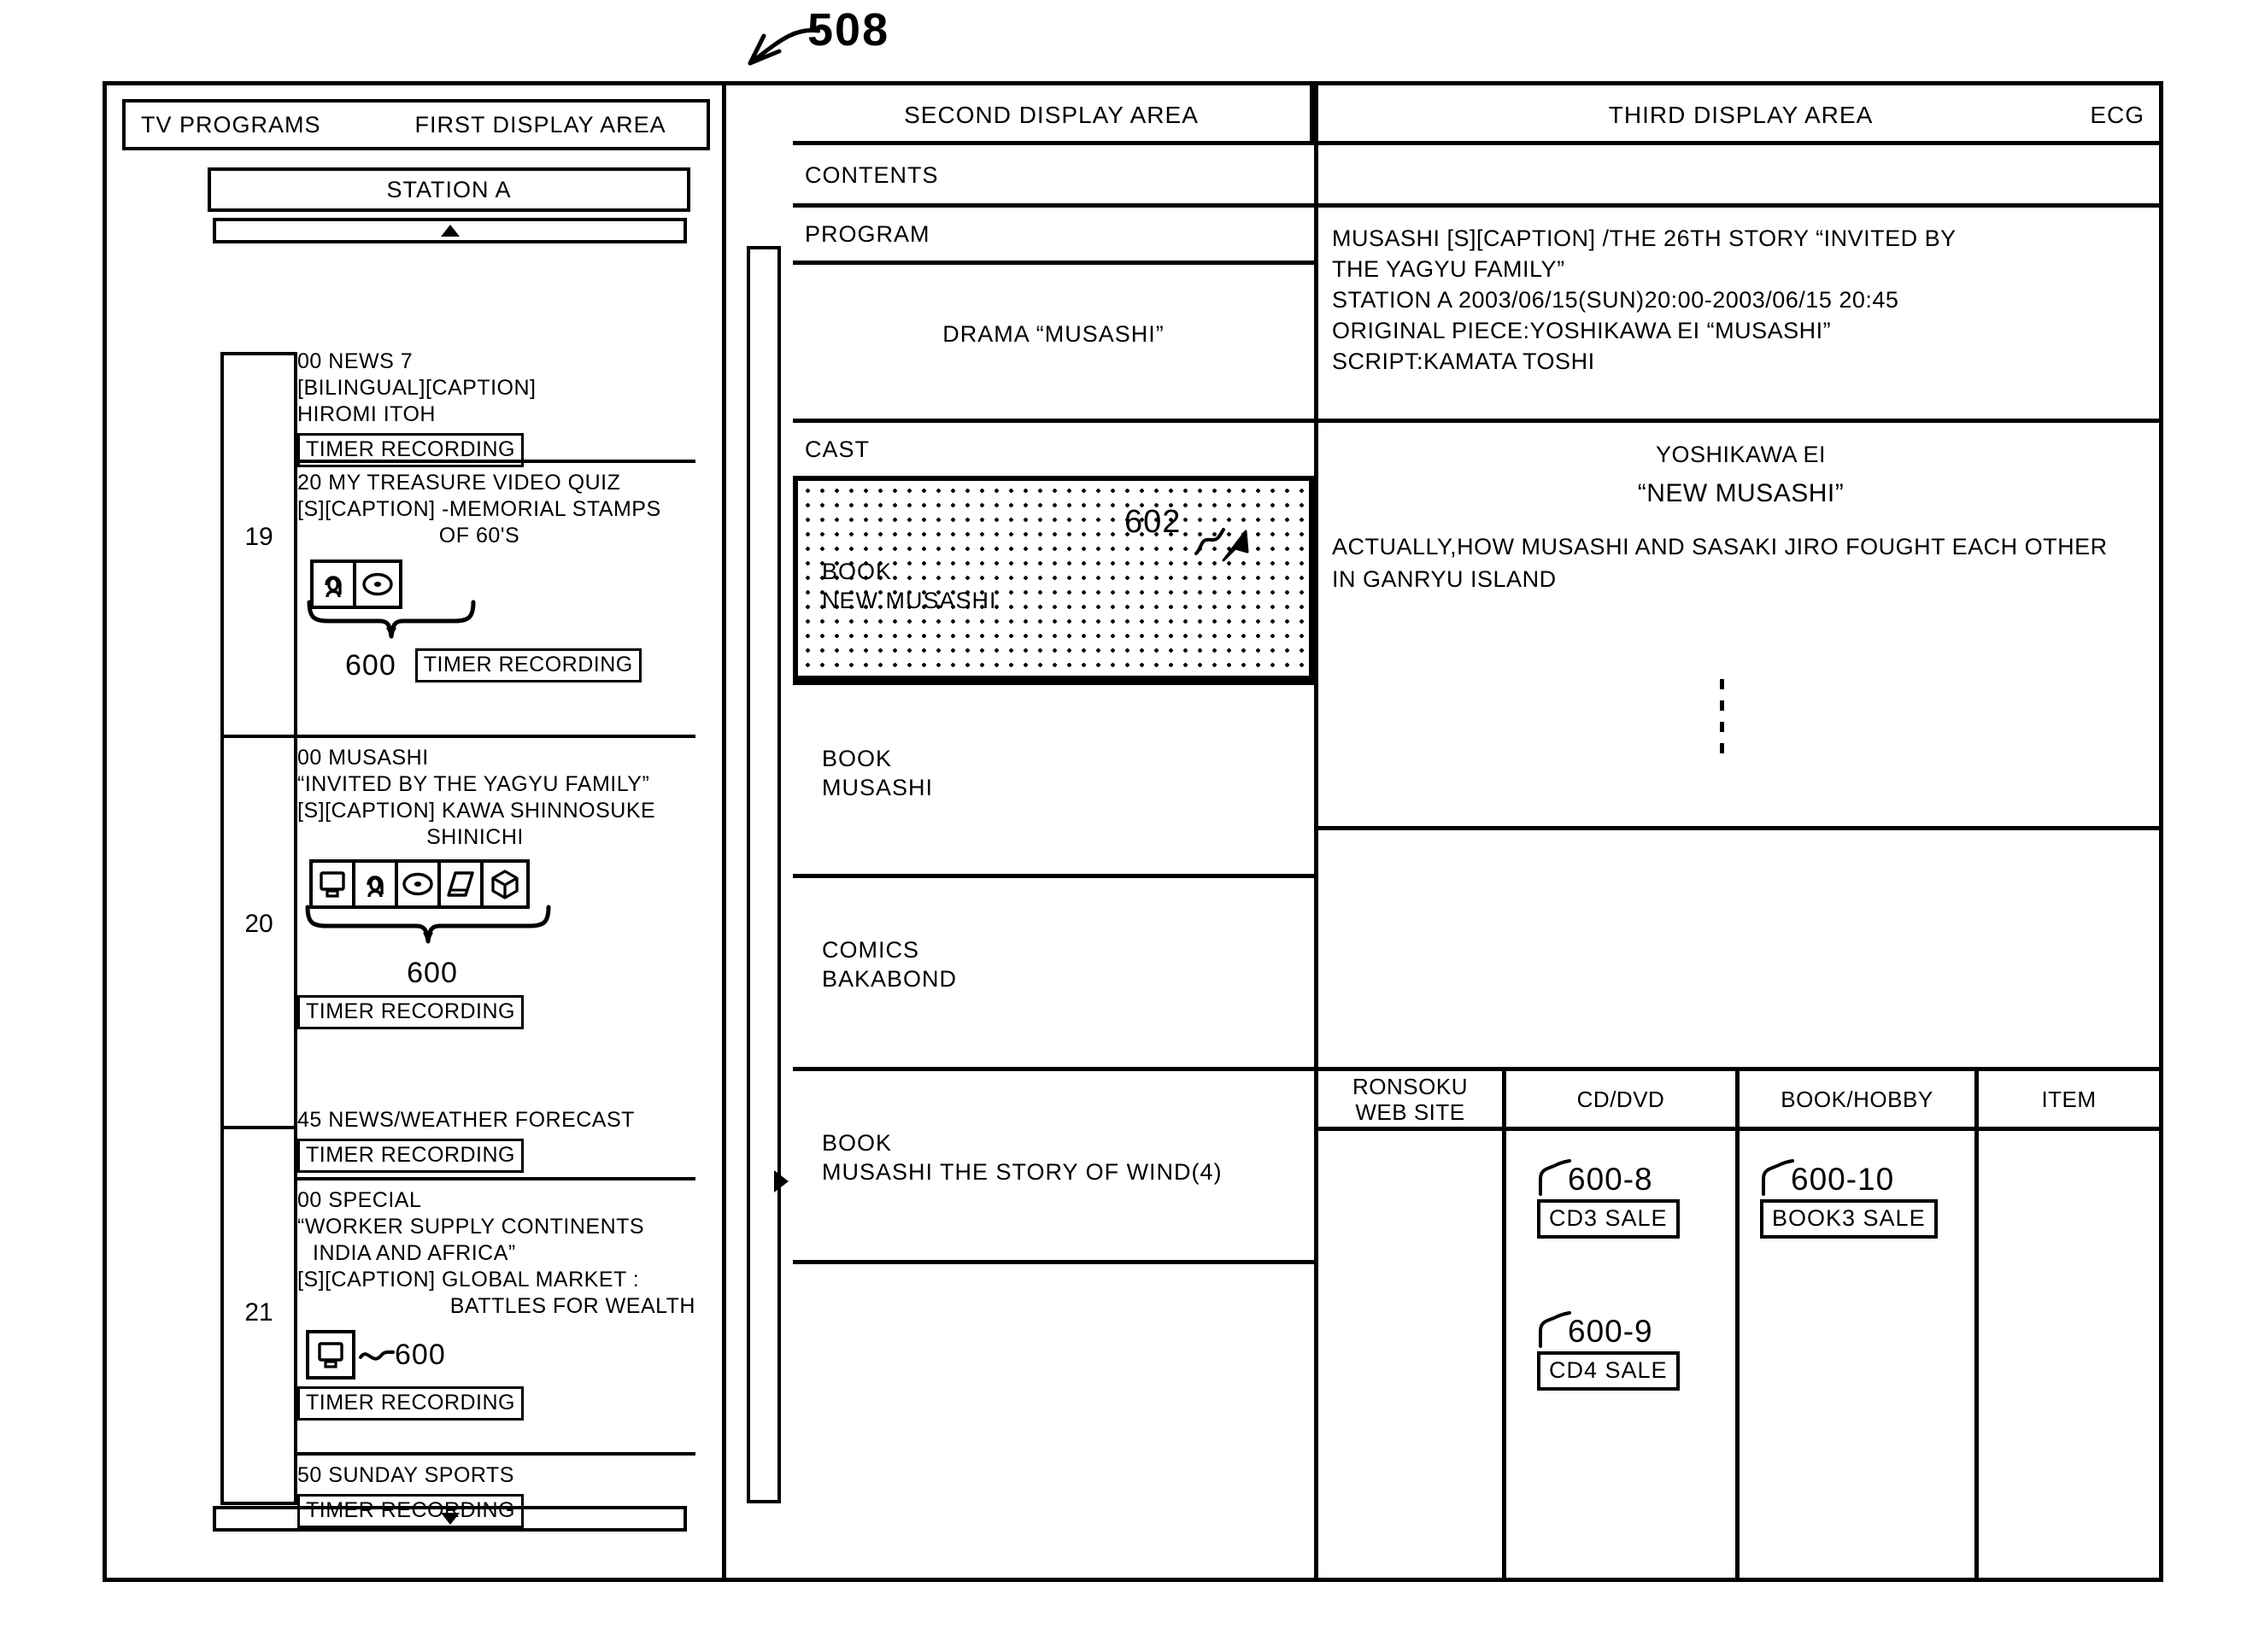 The height and width of the screenshot is (1652, 2253). Describe the element at coordinates (420, 1354) in the screenshot. I see `reference-600: 600` at that location.